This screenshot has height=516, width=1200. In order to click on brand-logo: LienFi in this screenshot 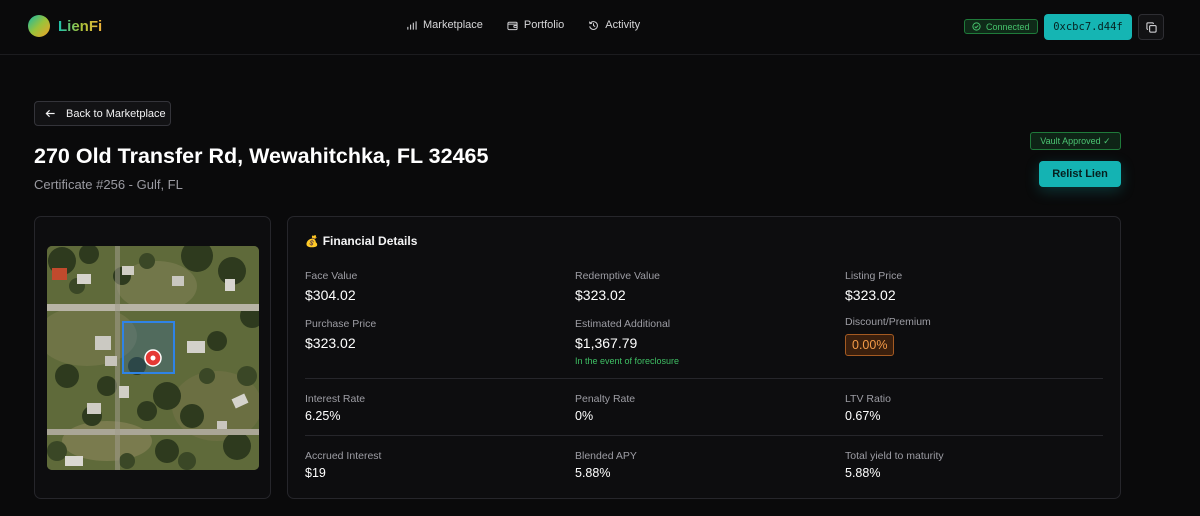, I will do `click(65, 26)`.